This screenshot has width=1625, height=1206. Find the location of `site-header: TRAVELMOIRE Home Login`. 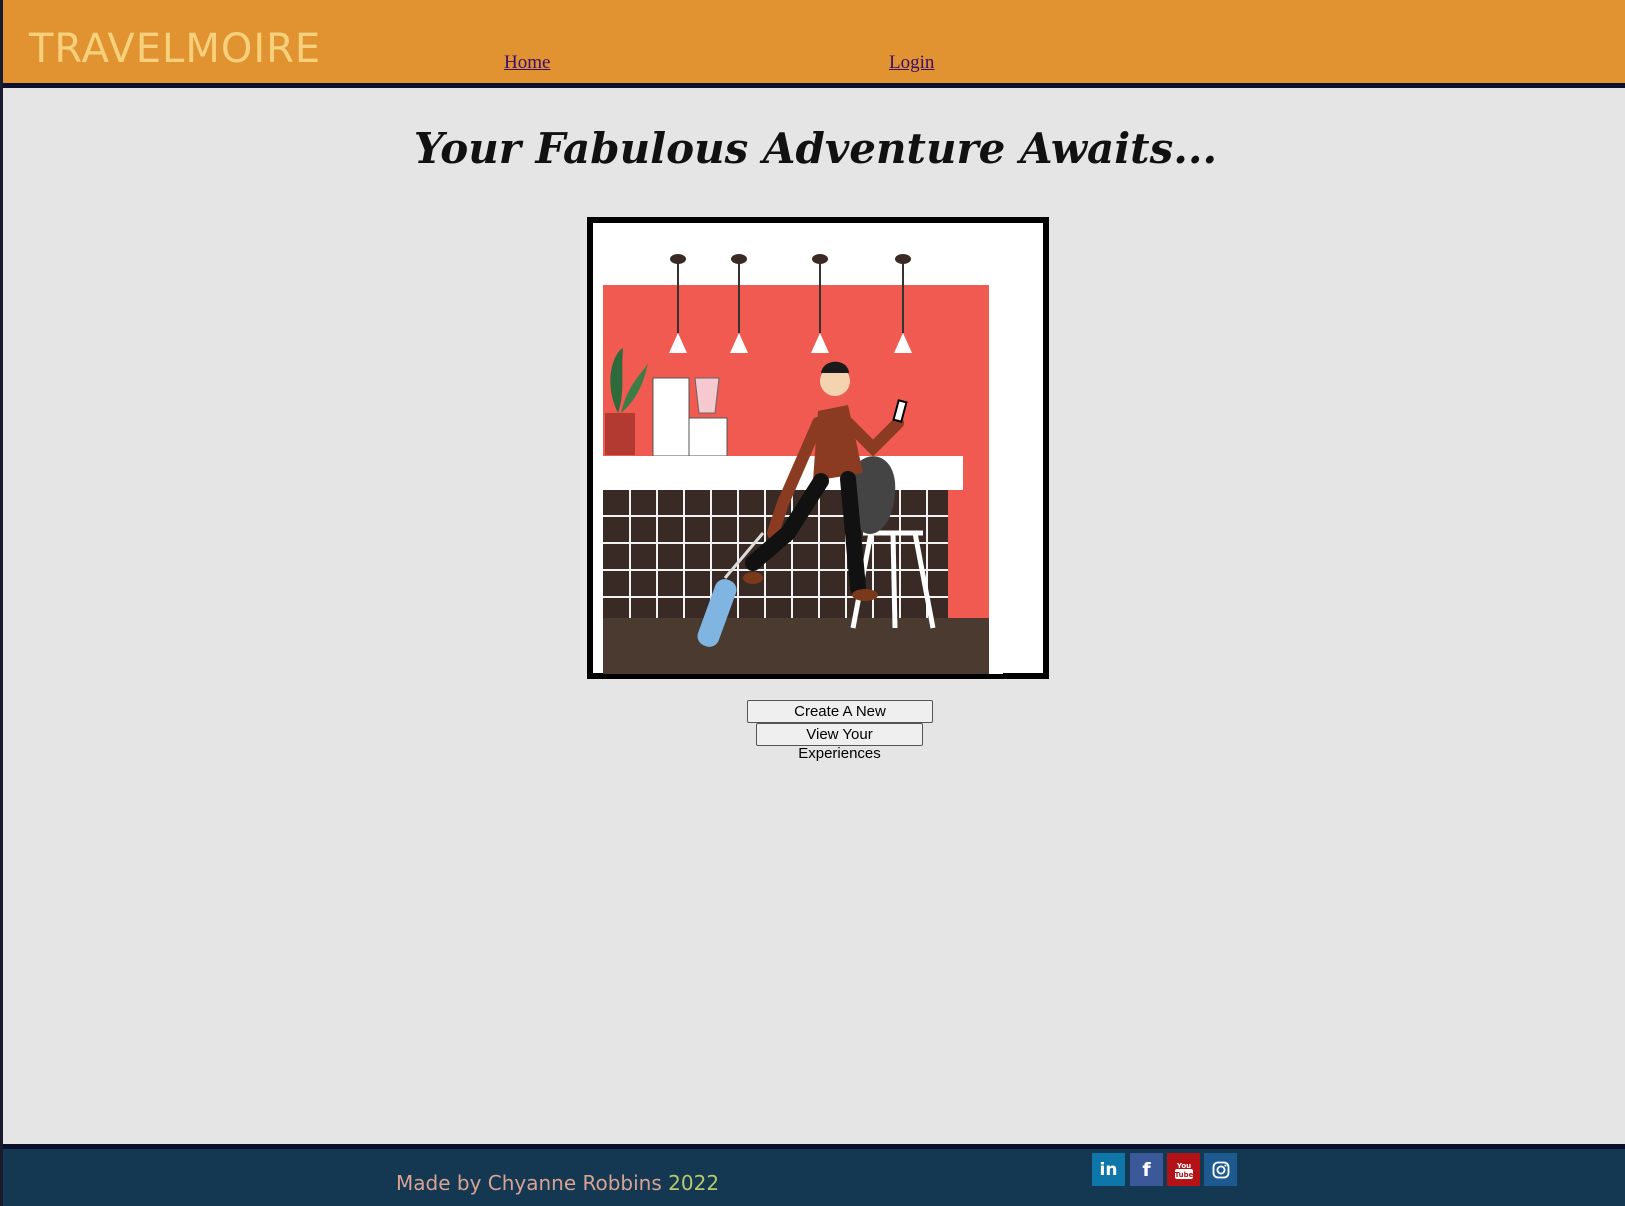

site-header: TRAVELMOIRE Home Login is located at coordinates (814, 44).